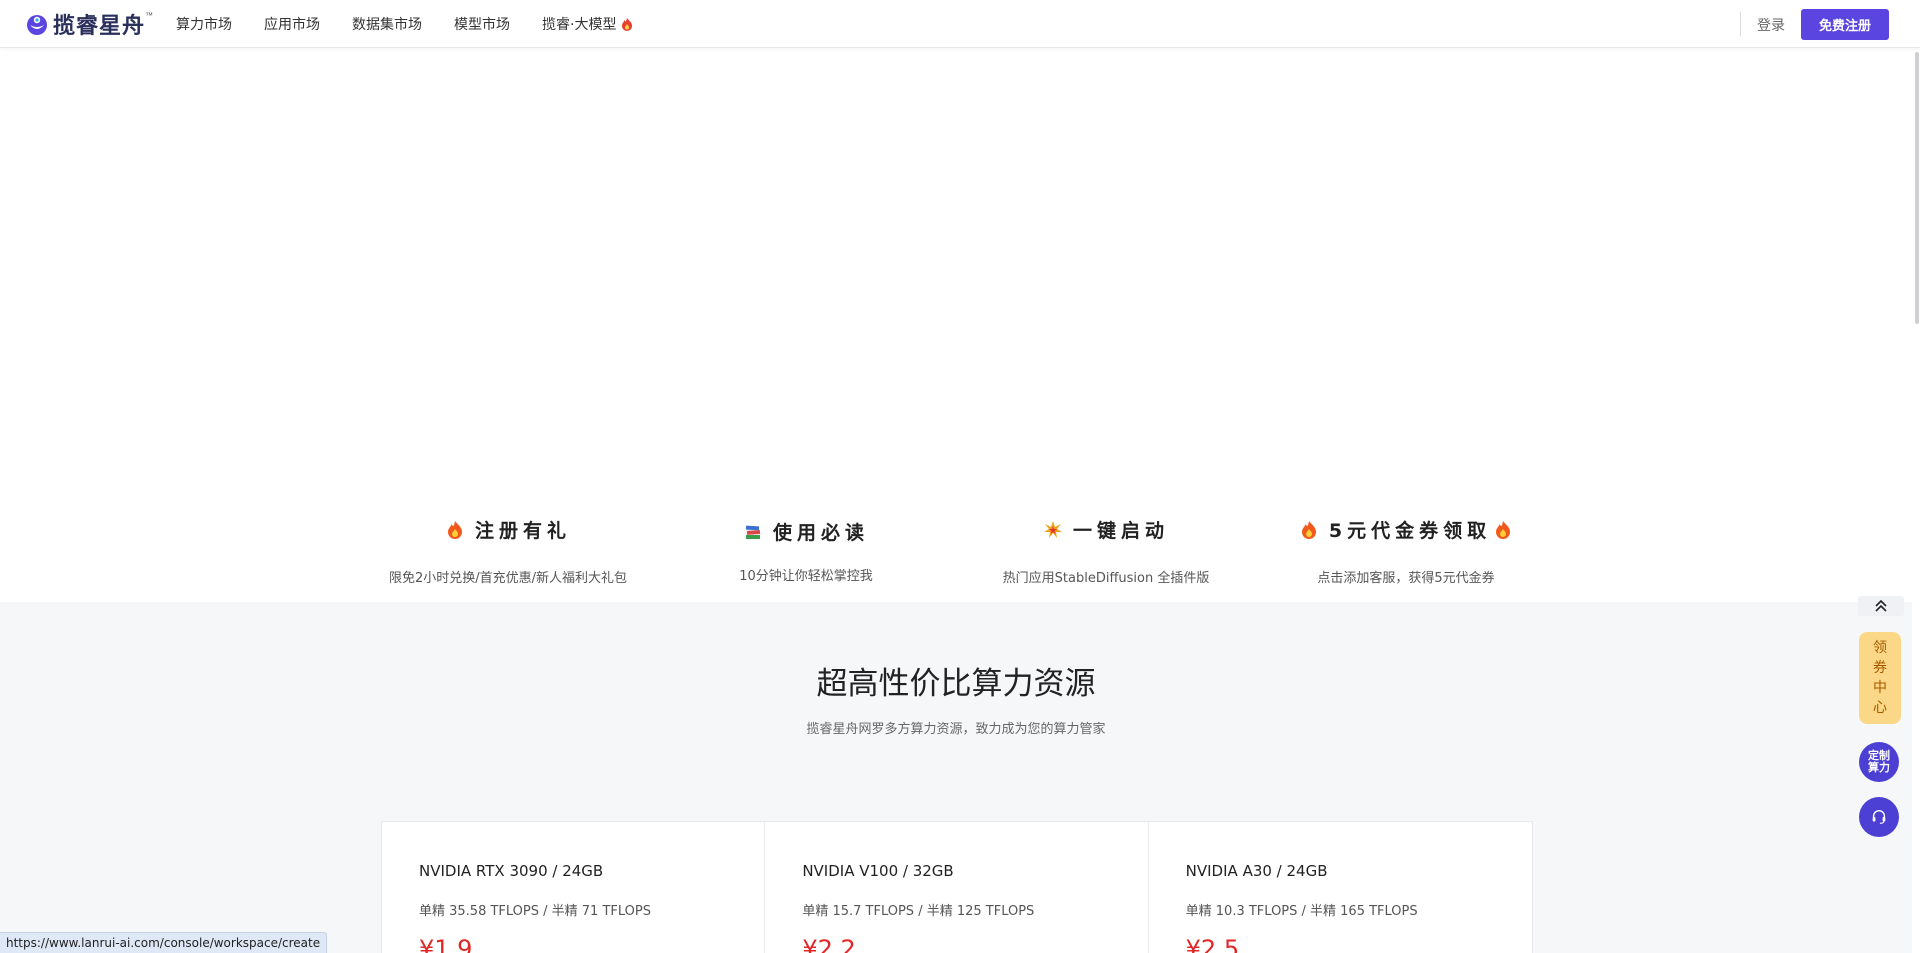 This screenshot has width=1920, height=953. I want to click on coupon-char: 心, so click(1880, 708).